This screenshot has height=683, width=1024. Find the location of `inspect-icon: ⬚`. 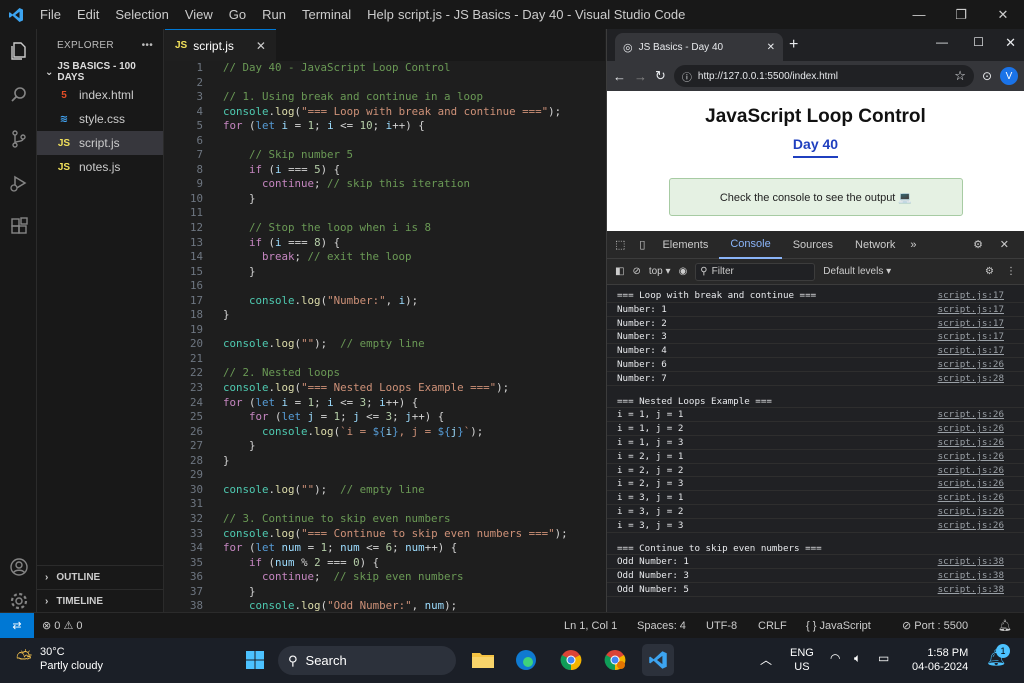

inspect-icon: ⬚ is located at coordinates (620, 245).